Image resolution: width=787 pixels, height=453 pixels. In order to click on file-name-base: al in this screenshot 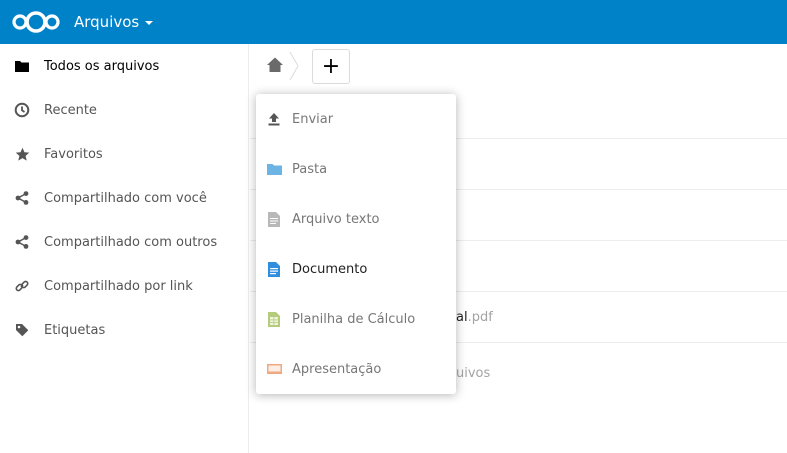, I will do `click(462, 317)`.